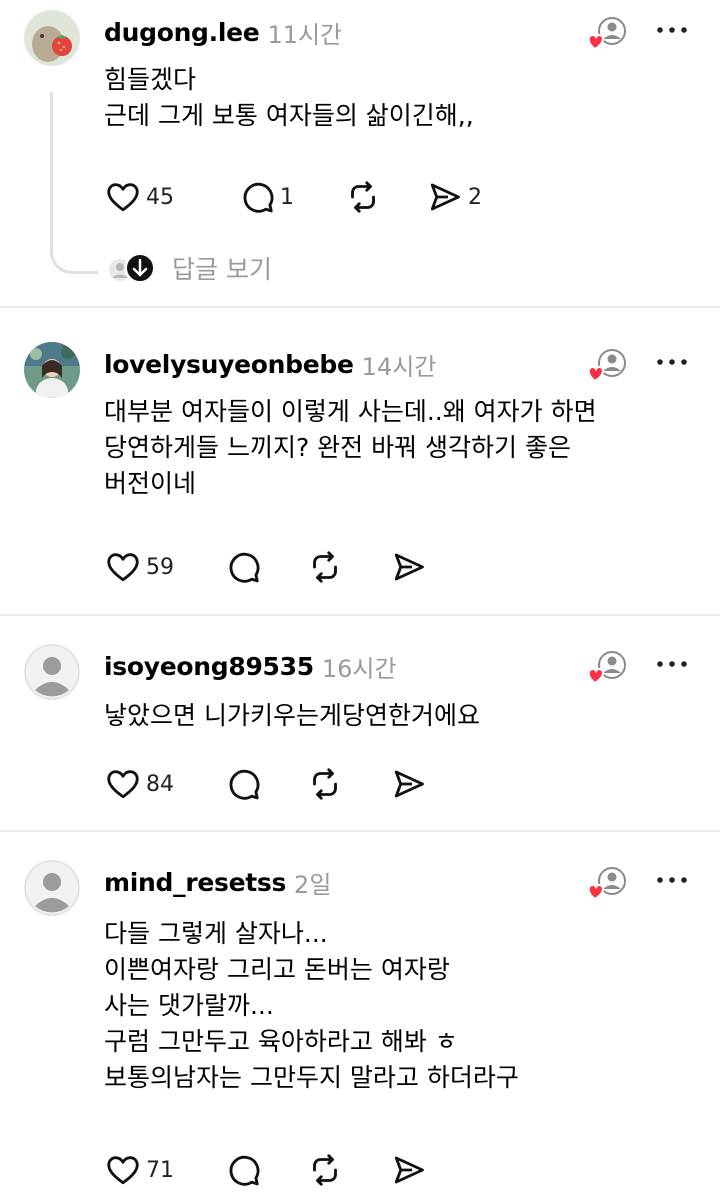 This screenshot has height=1200, width=720. I want to click on post-header: isoyeong89535 16시간, so click(250, 666).